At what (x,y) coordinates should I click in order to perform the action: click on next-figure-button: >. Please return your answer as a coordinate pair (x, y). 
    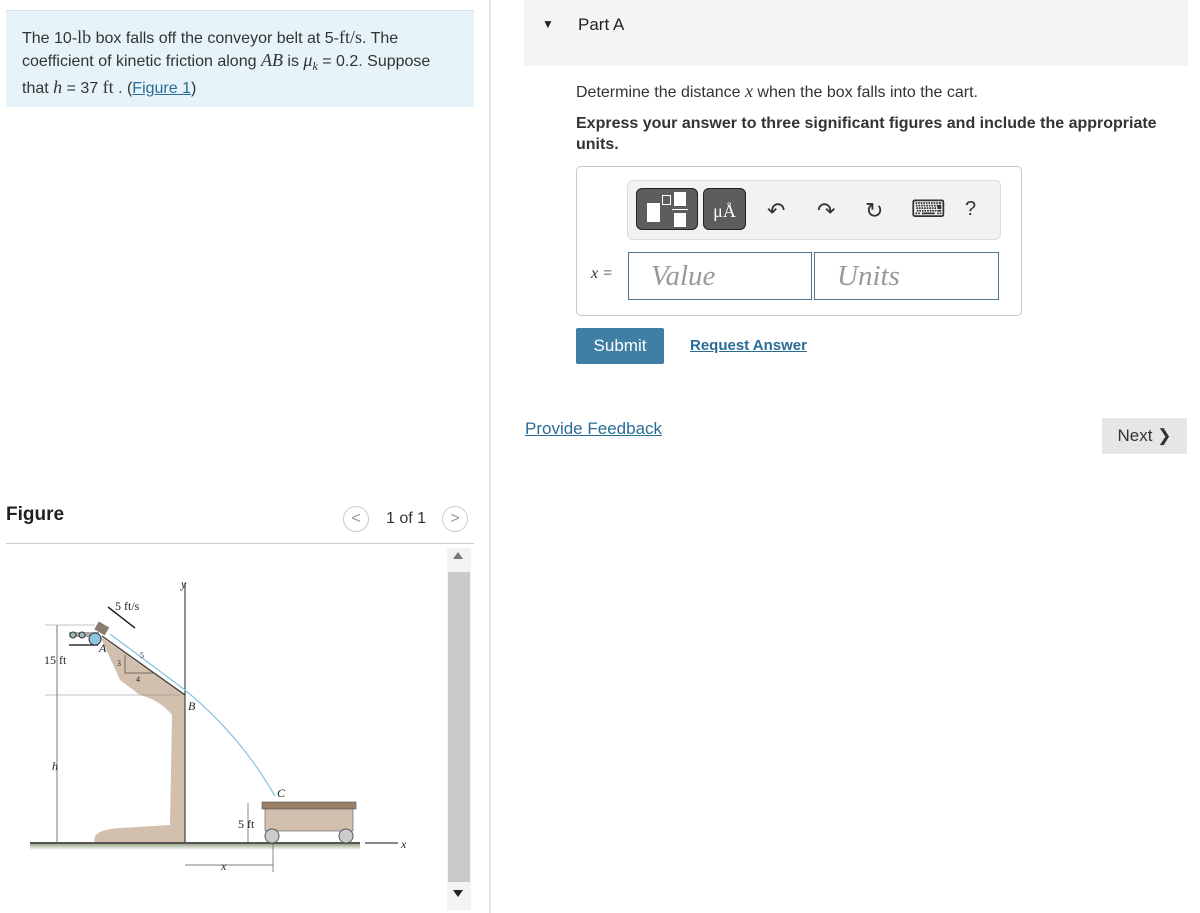
    Looking at the image, I should click on (455, 519).